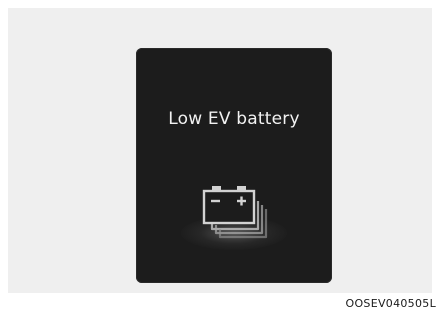 The image size is (440, 310). What do you see at coordinates (235, 212) in the screenshot?
I see `ev-battery-warning-icon` at bounding box center [235, 212].